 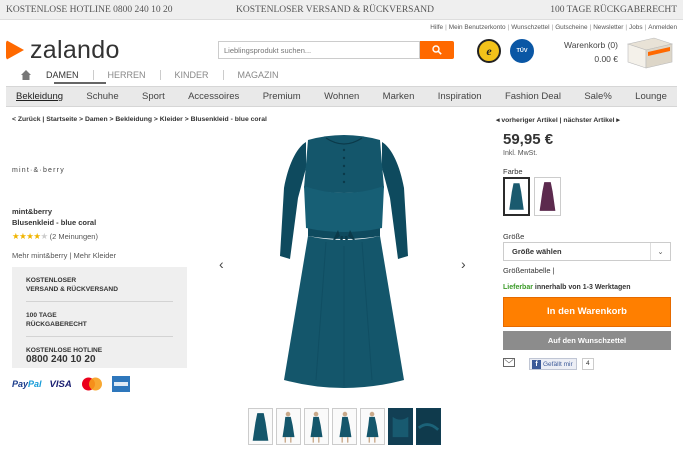 What do you see at coordinates (257, 75) in the screenshot?
I see `nav-magazin: MAGAZIN` at bounding box center [257, 75].